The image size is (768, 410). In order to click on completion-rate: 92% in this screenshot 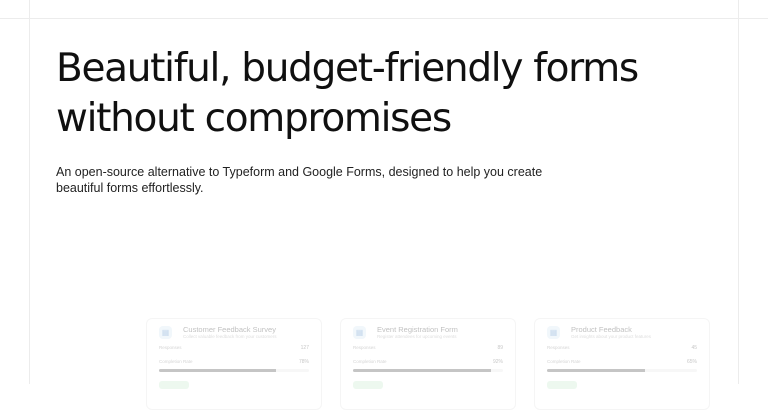, I will do `click(497, 362)`.